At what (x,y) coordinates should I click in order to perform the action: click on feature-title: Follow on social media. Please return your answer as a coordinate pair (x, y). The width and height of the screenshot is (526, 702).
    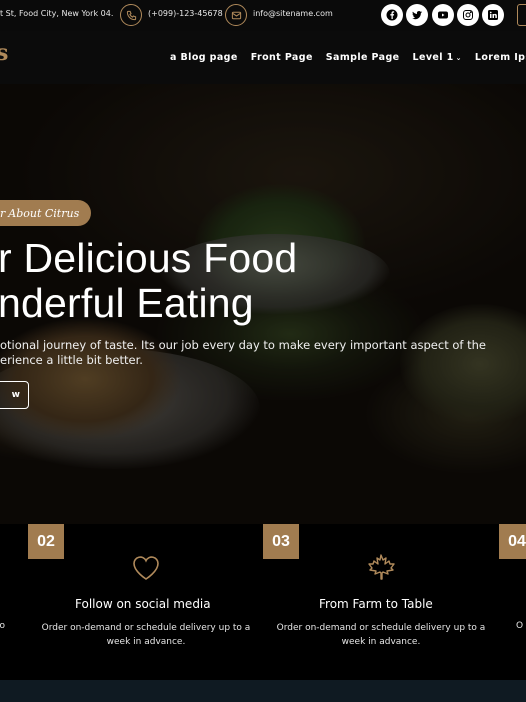
    Looking at the image, I should click on (143, 604).